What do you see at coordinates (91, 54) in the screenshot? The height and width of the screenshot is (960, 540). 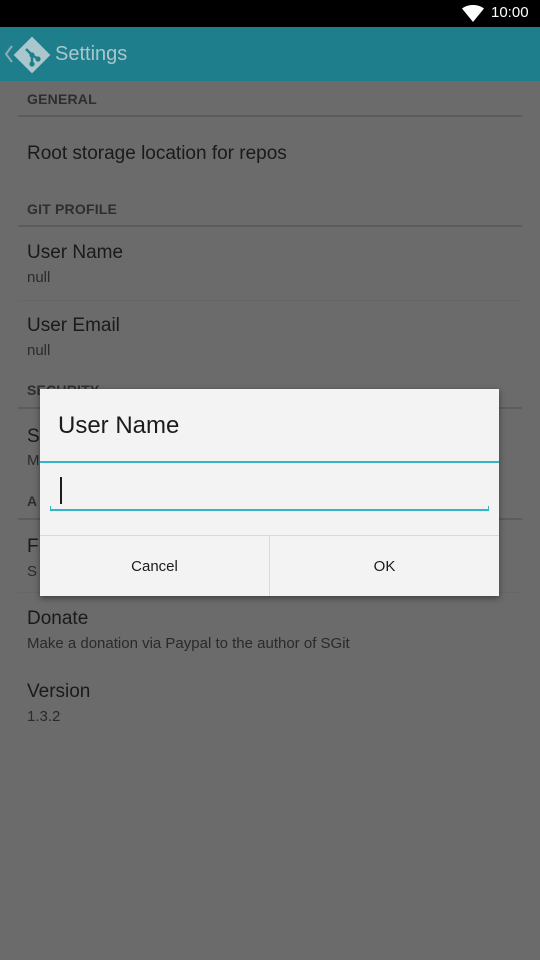 I see `action-bar-title: Settings` at bounding box center [91, 54].